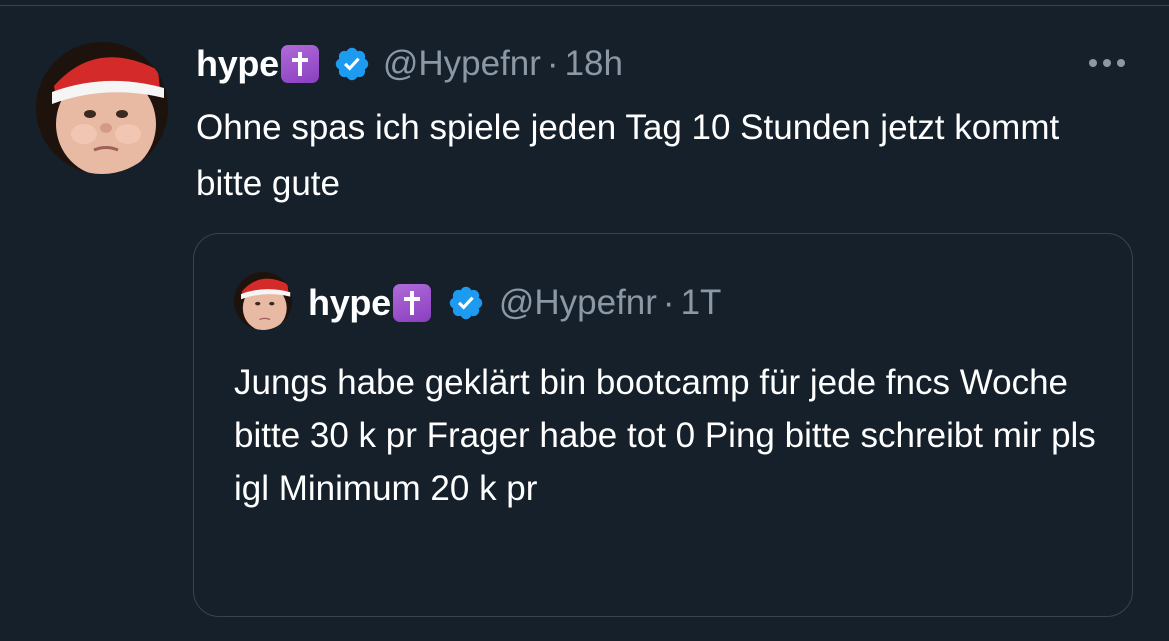 This screenshot has width=1169, height=641. What do you see at coordinates (462, 64) in the screenshot?
I see `author-handle: @Hypefnr` at bounding box center [462, 64].